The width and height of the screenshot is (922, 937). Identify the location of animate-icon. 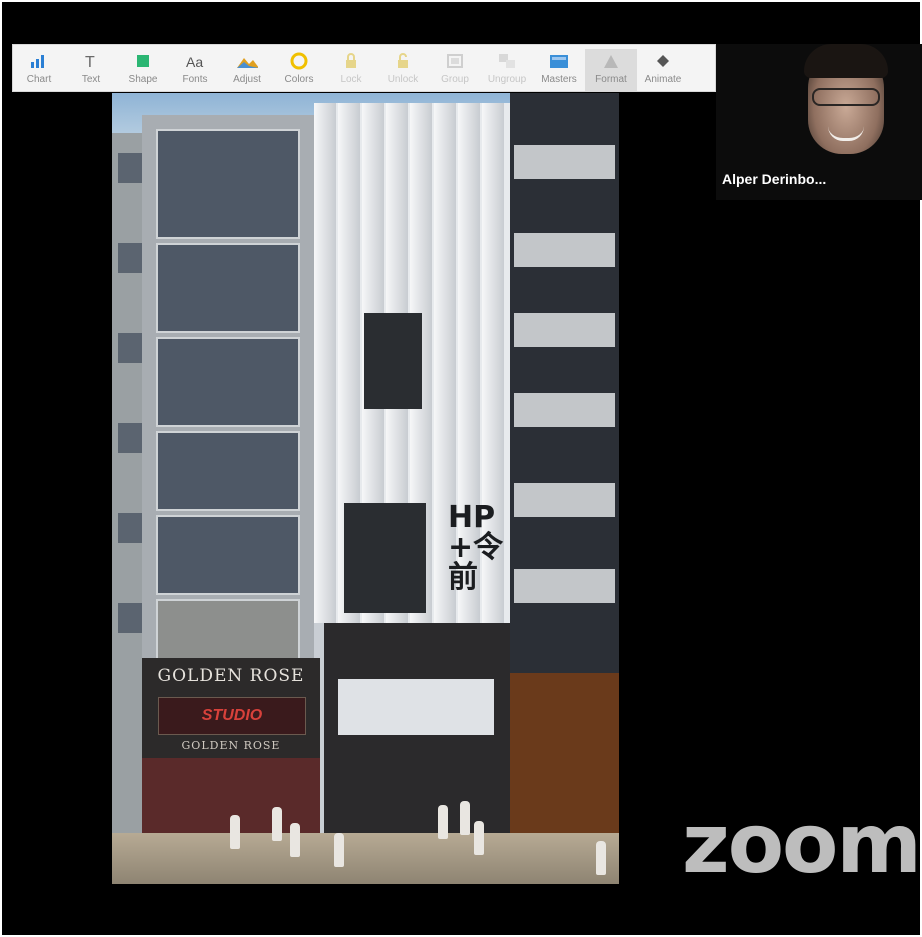
(663, 61).